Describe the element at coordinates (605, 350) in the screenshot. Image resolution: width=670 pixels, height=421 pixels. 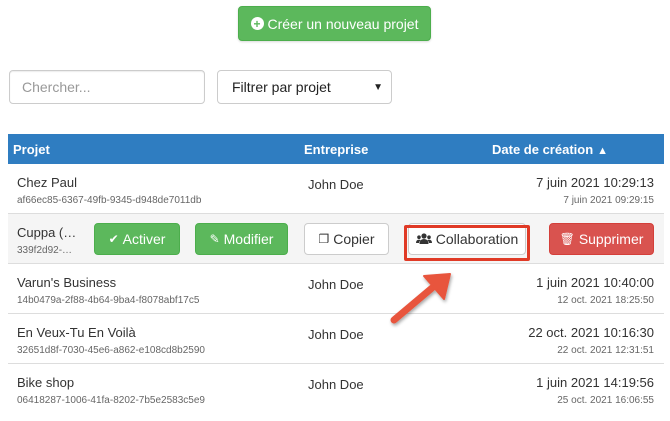
I see `project-date-secondary: 22 oct. 2021 12:31:51` at that location.